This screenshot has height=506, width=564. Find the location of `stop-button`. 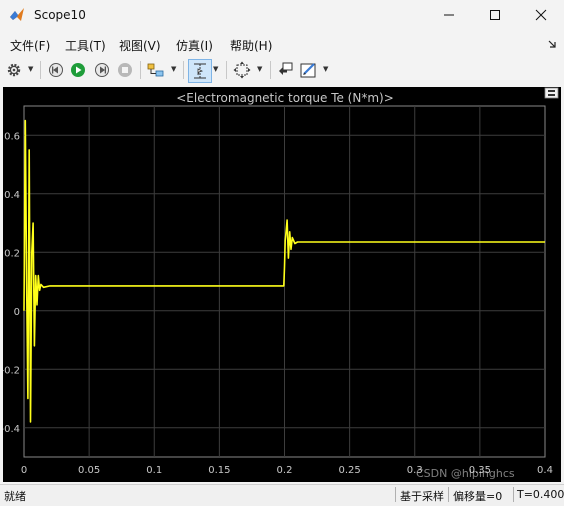

stop-button is located at coordinates (125, 70).